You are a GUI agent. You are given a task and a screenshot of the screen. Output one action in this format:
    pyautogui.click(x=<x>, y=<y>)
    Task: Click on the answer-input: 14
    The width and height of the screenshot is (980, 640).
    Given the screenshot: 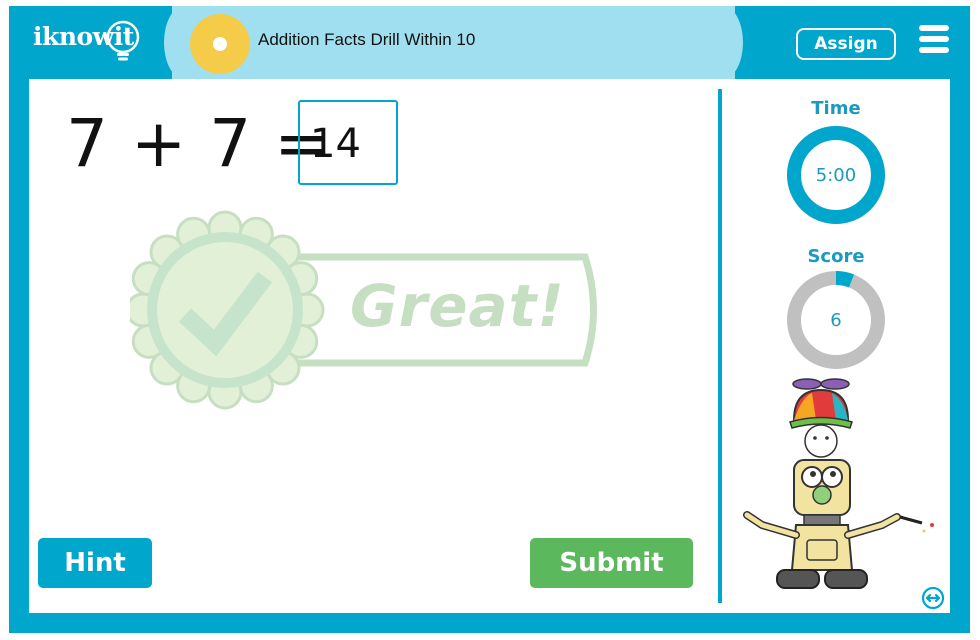 What is the action you would take?
    pyautogui.click(x=348, y=142)
    